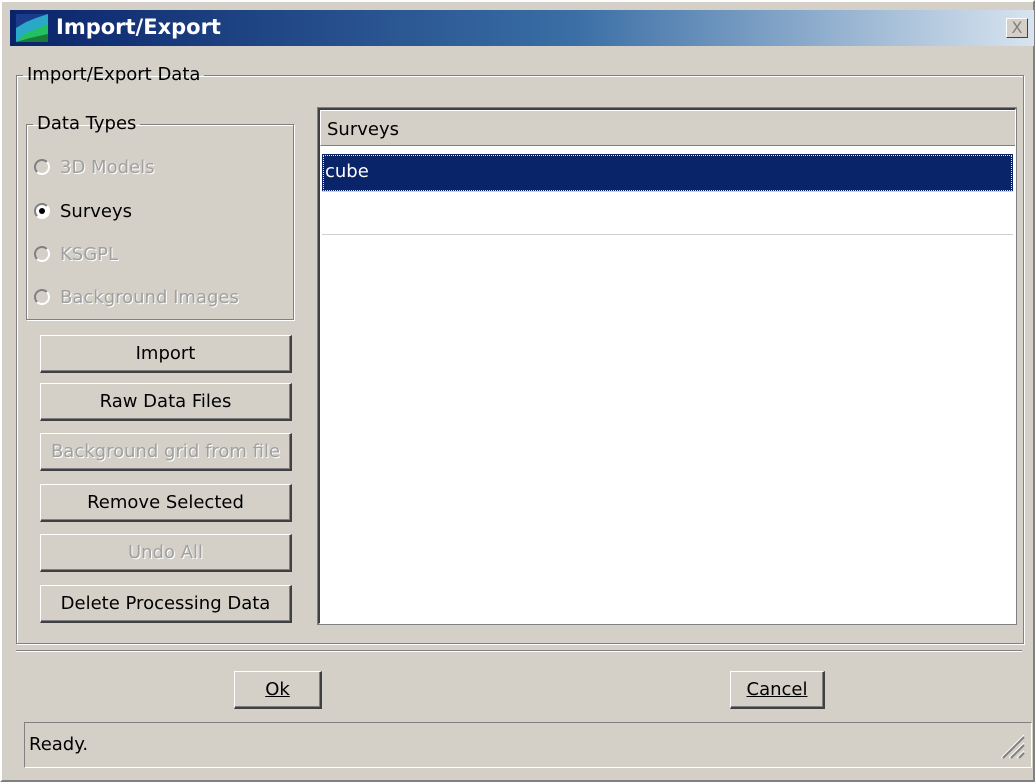  I want to click on resize-grip-icon, so click(1010, 744).